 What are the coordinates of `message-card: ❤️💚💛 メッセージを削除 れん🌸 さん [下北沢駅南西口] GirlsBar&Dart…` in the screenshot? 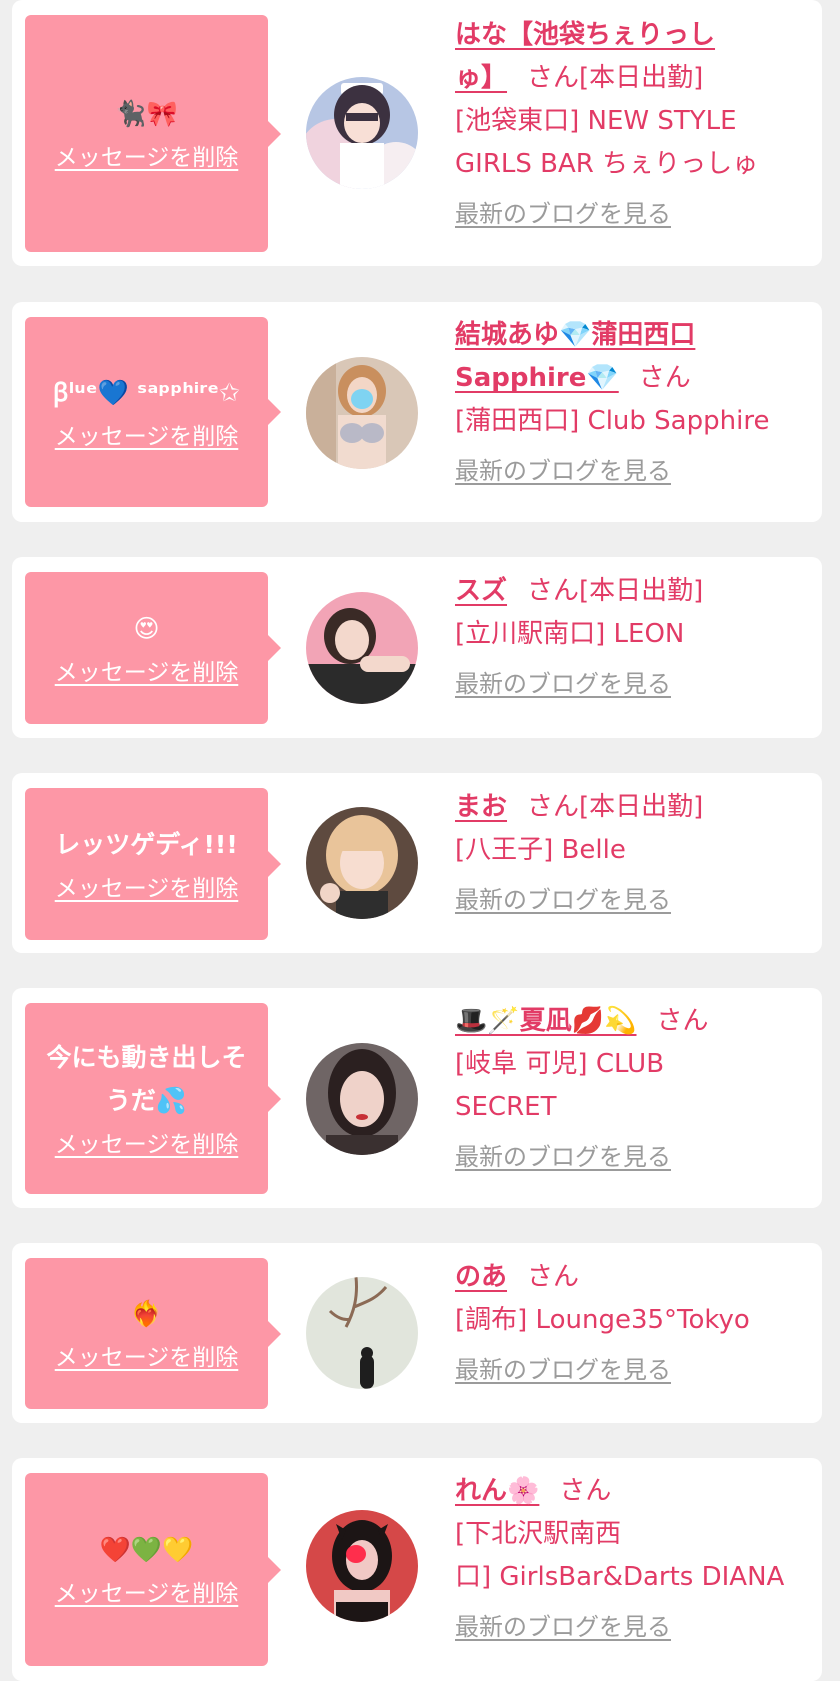 It's located at (417, 1569).